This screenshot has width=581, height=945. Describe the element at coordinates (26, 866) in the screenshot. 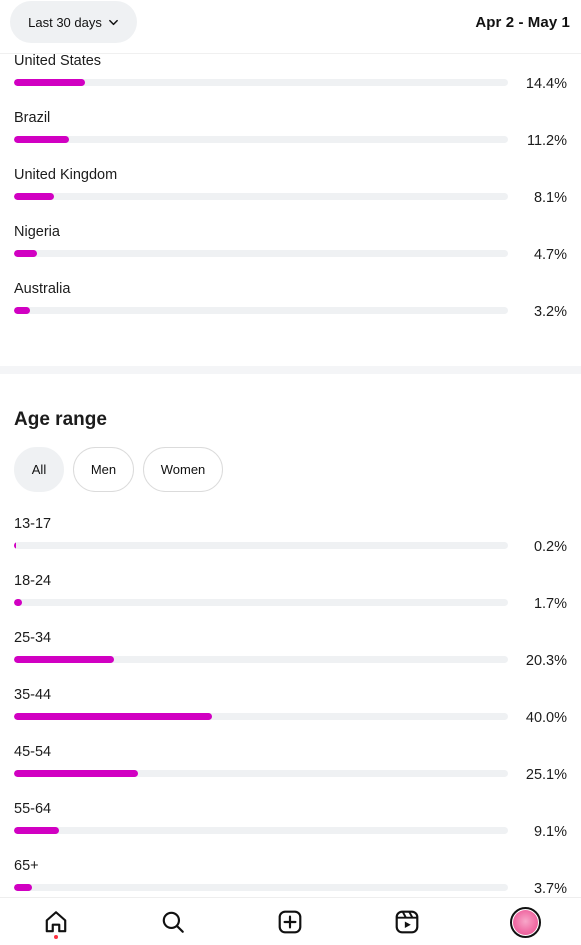

I see `age-label: 65+` at that location.